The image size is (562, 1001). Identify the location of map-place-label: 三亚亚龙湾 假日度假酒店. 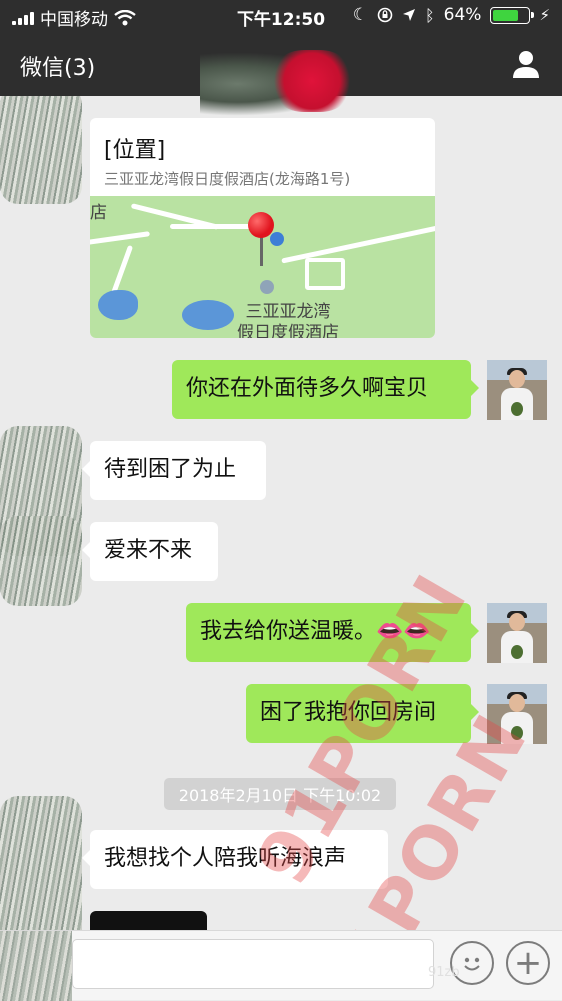
(288, 320).